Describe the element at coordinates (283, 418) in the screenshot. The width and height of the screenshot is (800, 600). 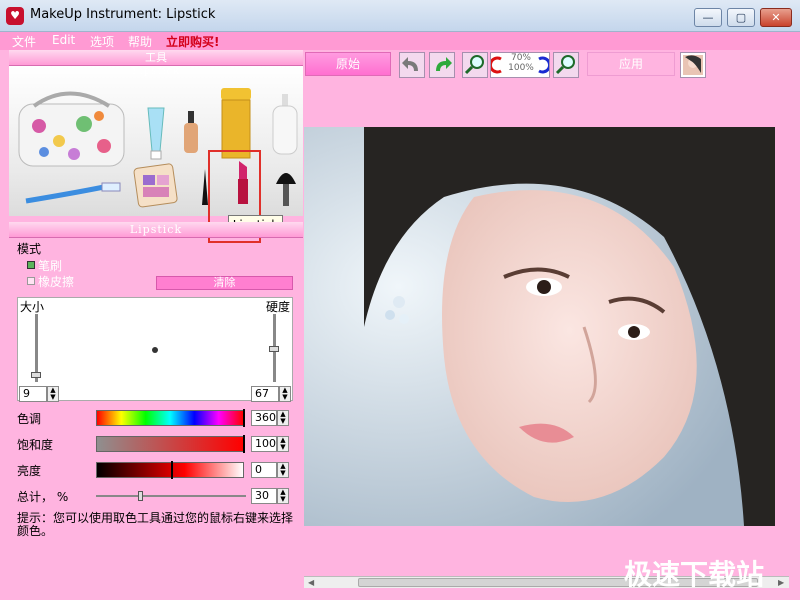
I see `hue-spinner: ▲ ▼` at that location.